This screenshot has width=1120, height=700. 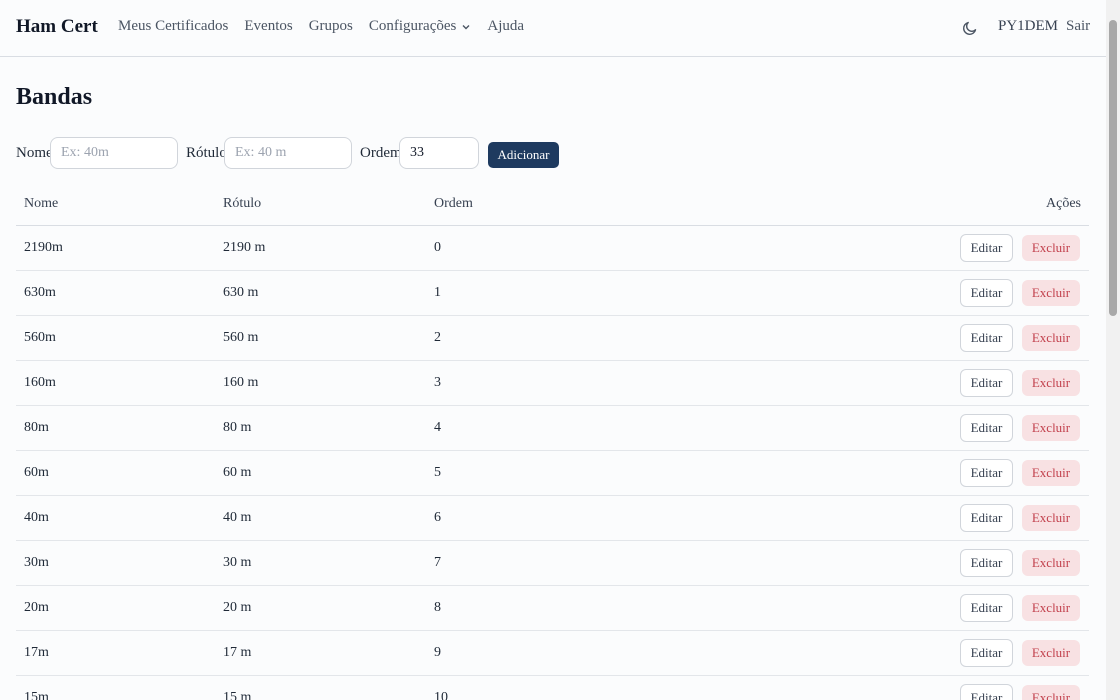 What do you see at coordinates (437, 652) in the screenshot?
I see `cell-ordem: 9` at bounding box center [437, 652].